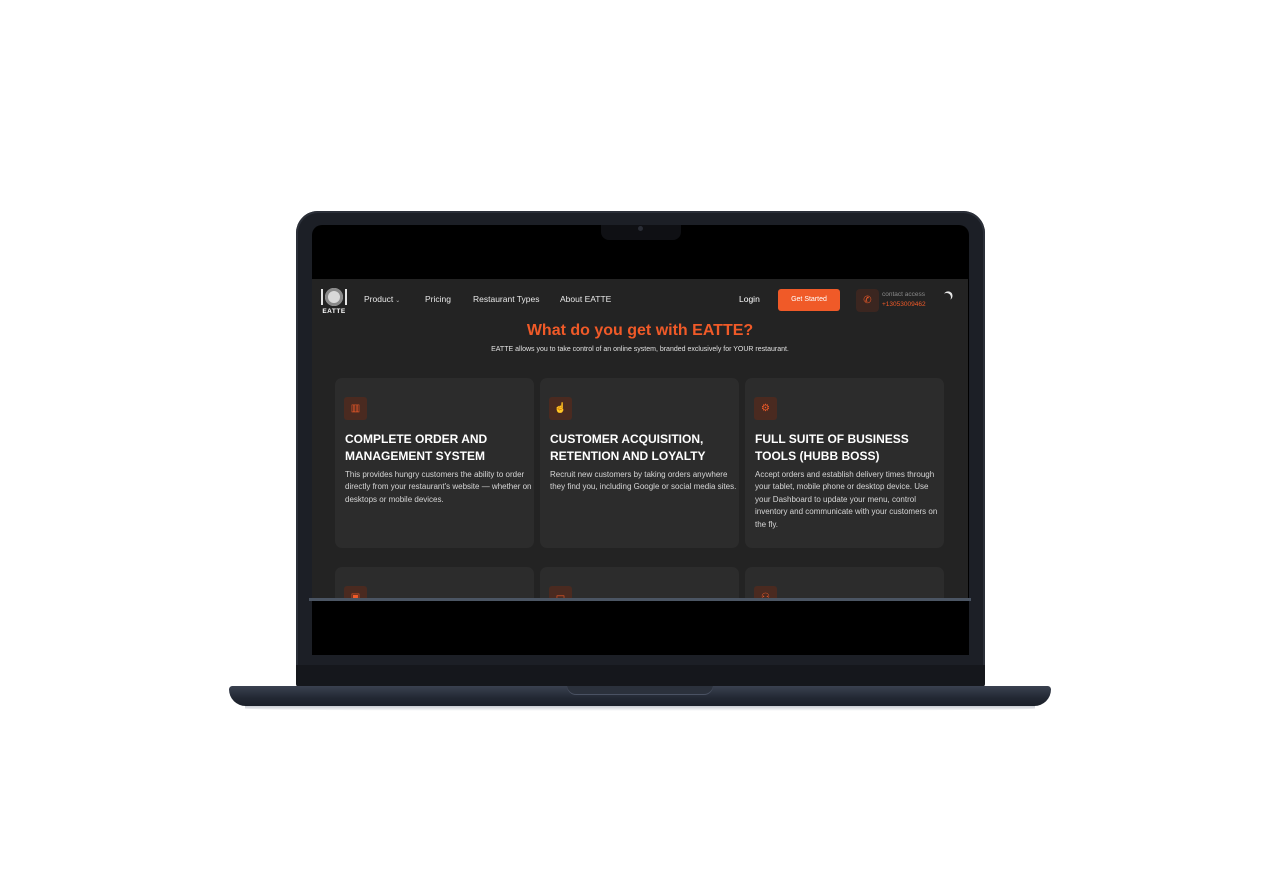 The image size is (1280, 896). I want to click on phone-icon: ✆, so click(867, 300).